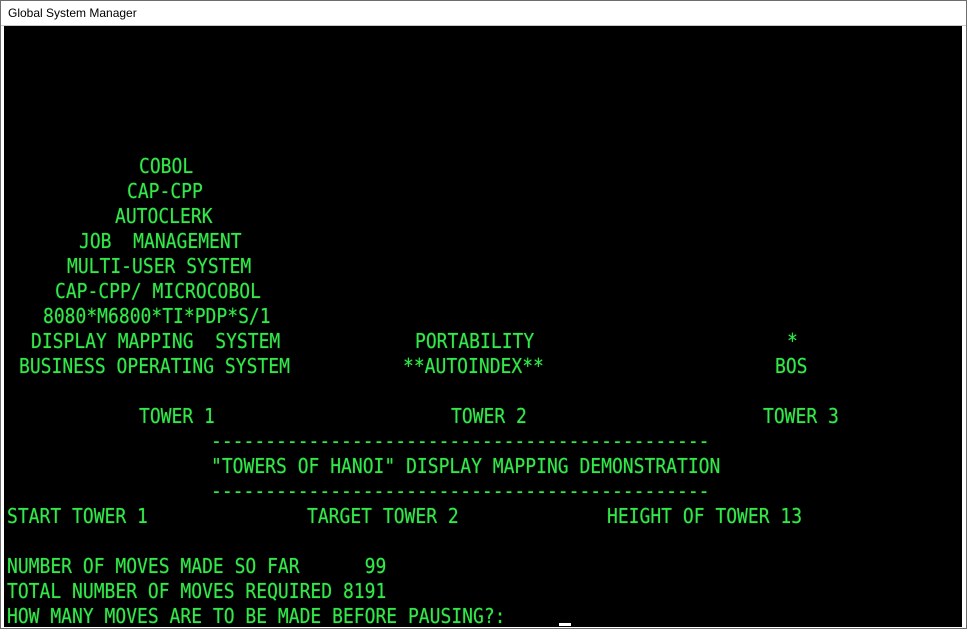 Image resolution: width=967 pixels, height=629 pixels. What do you see at coordinates (383, 516) in the screenshot?
I see `target-tower-field: TARGET TOWER 2` at bounding box center [383, 516].